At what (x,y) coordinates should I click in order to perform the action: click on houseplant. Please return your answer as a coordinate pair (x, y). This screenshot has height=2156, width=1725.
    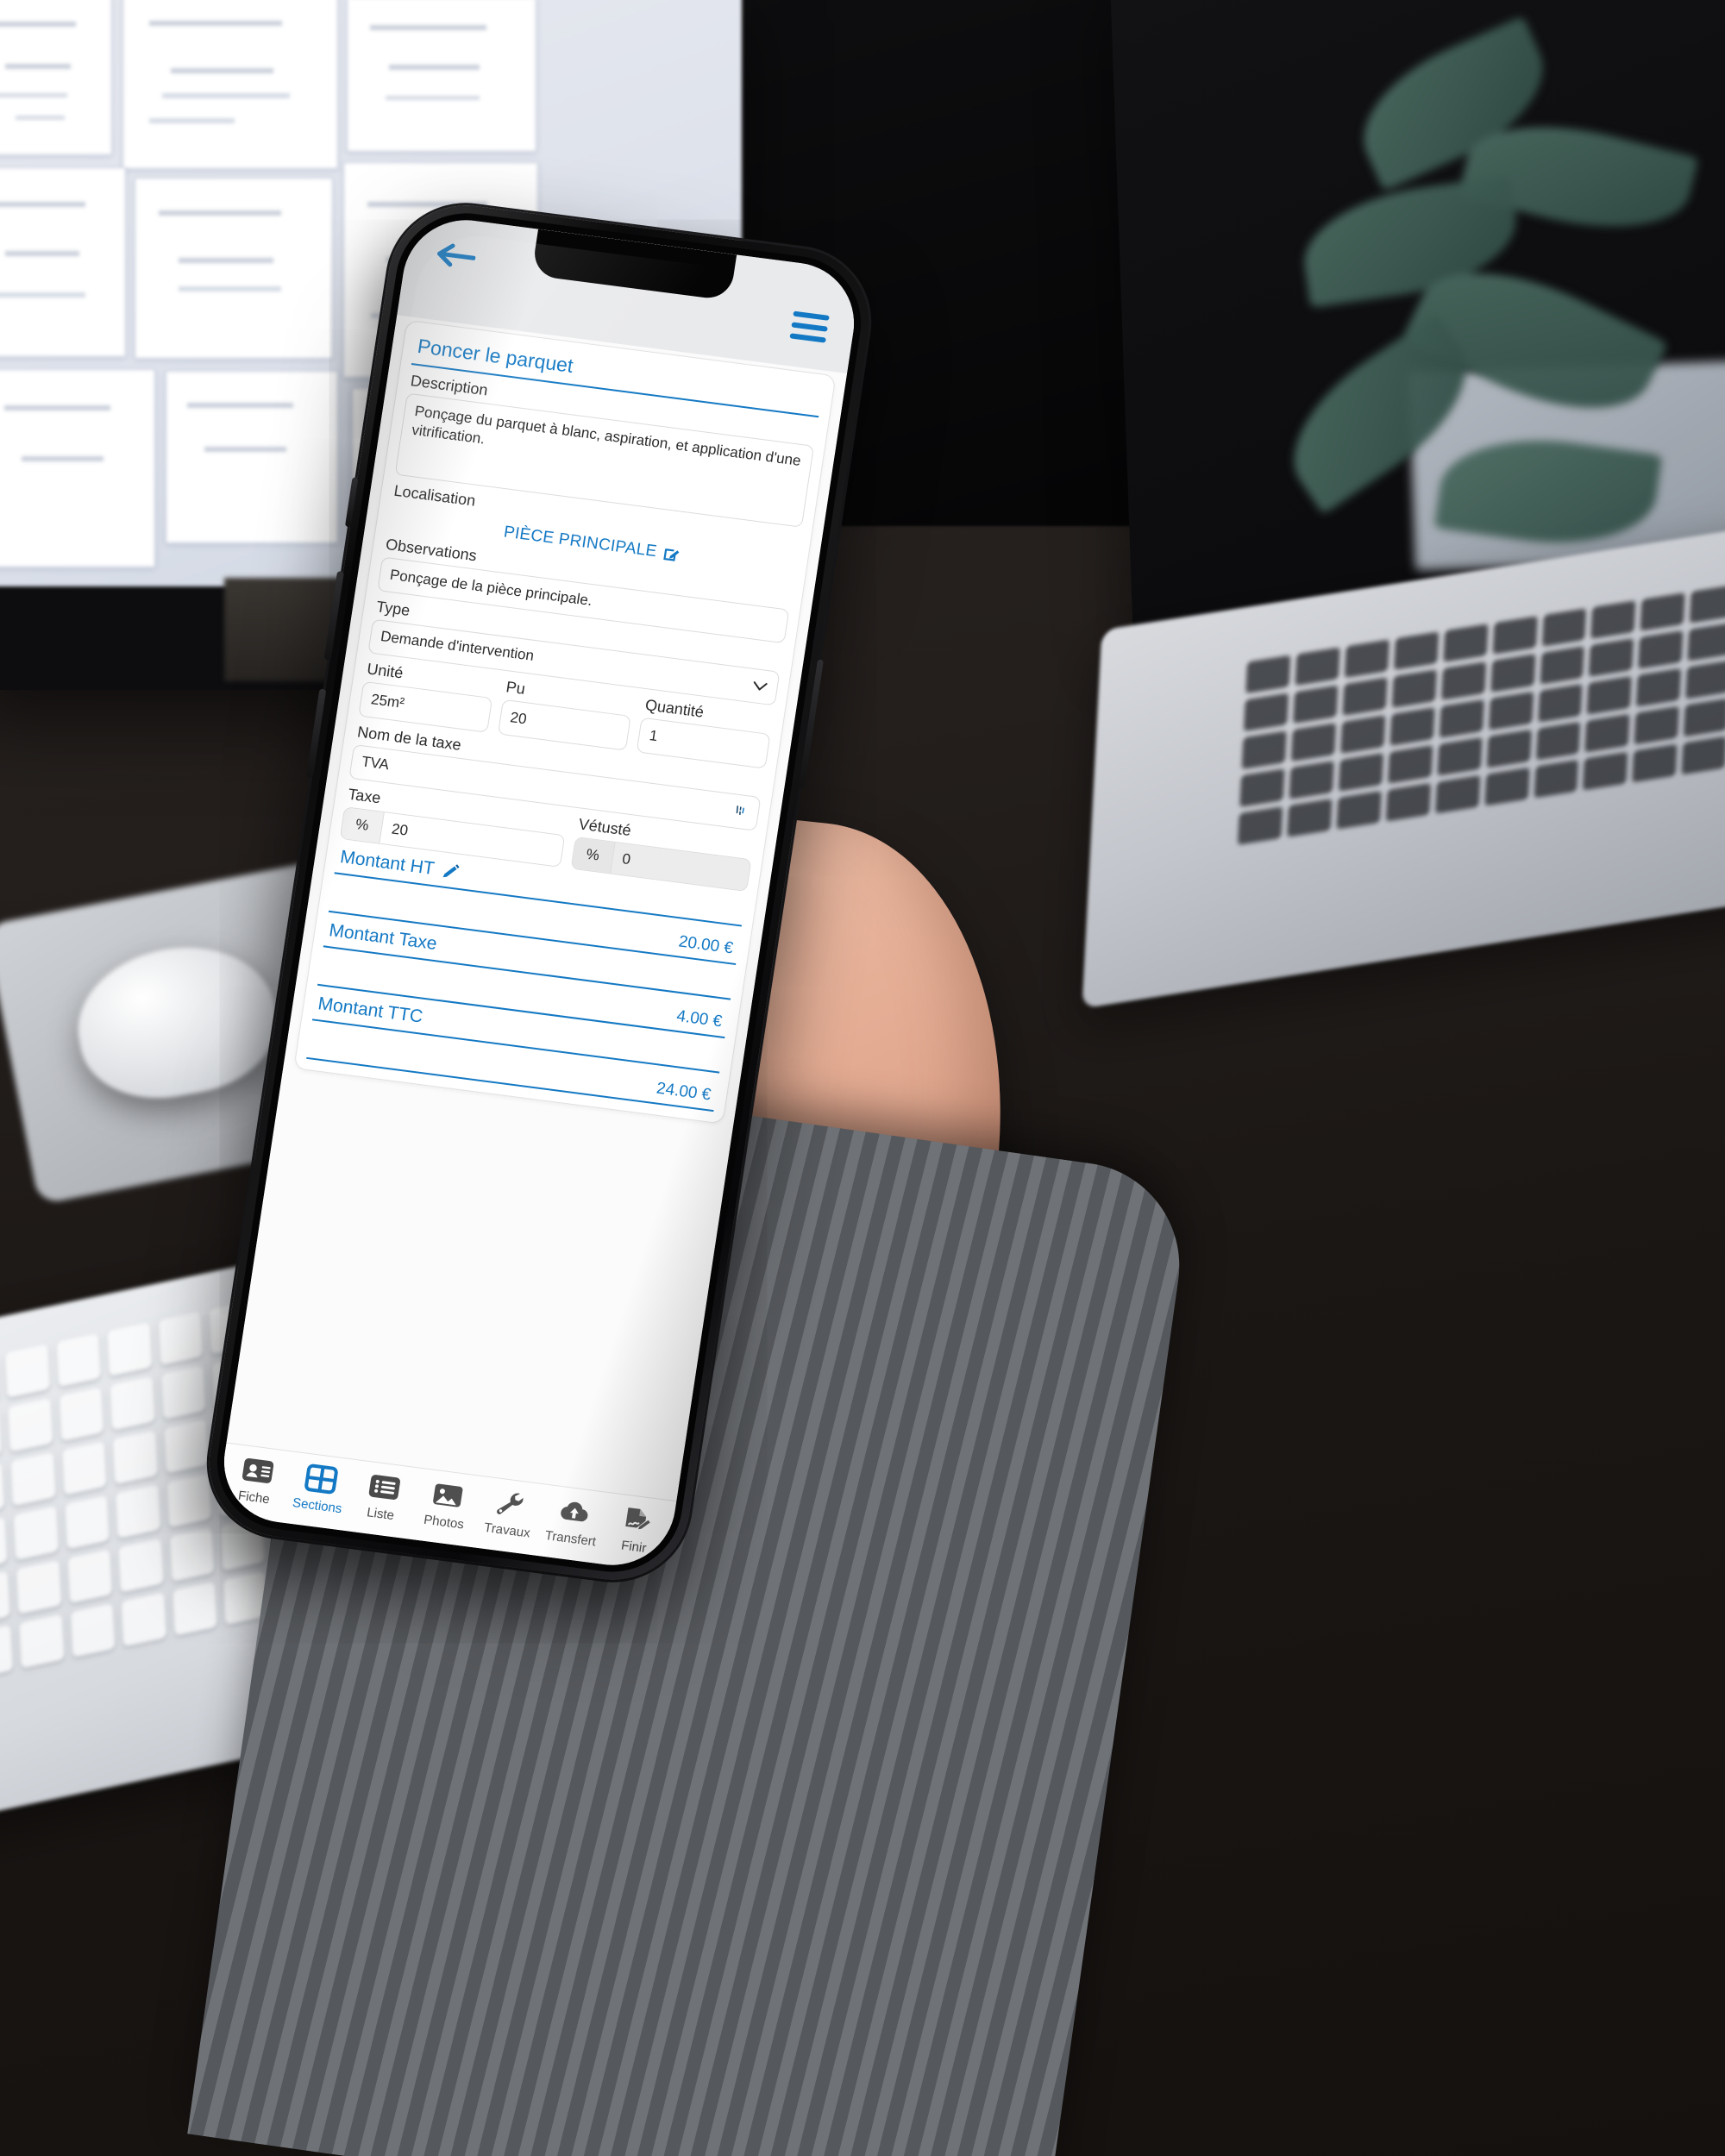
    Looking at the image, I should click on (1483, 318).